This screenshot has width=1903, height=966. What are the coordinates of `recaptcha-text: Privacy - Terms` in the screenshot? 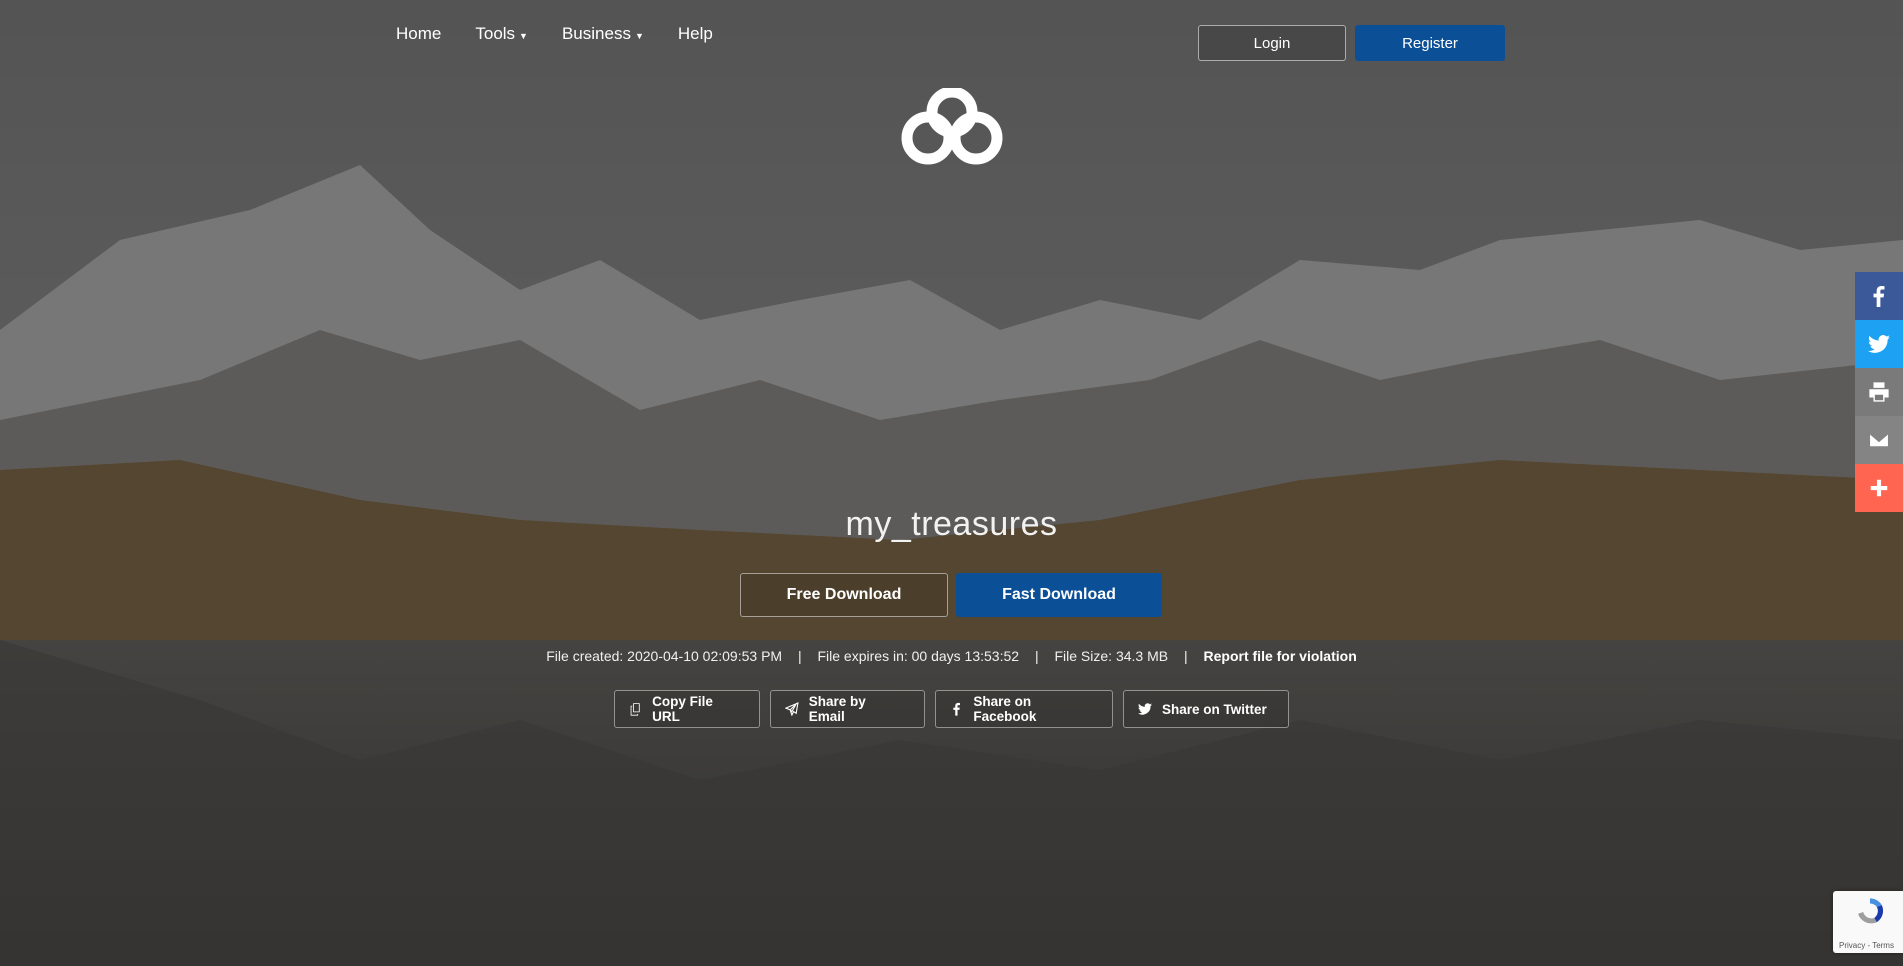 It's located at (1866, 945).